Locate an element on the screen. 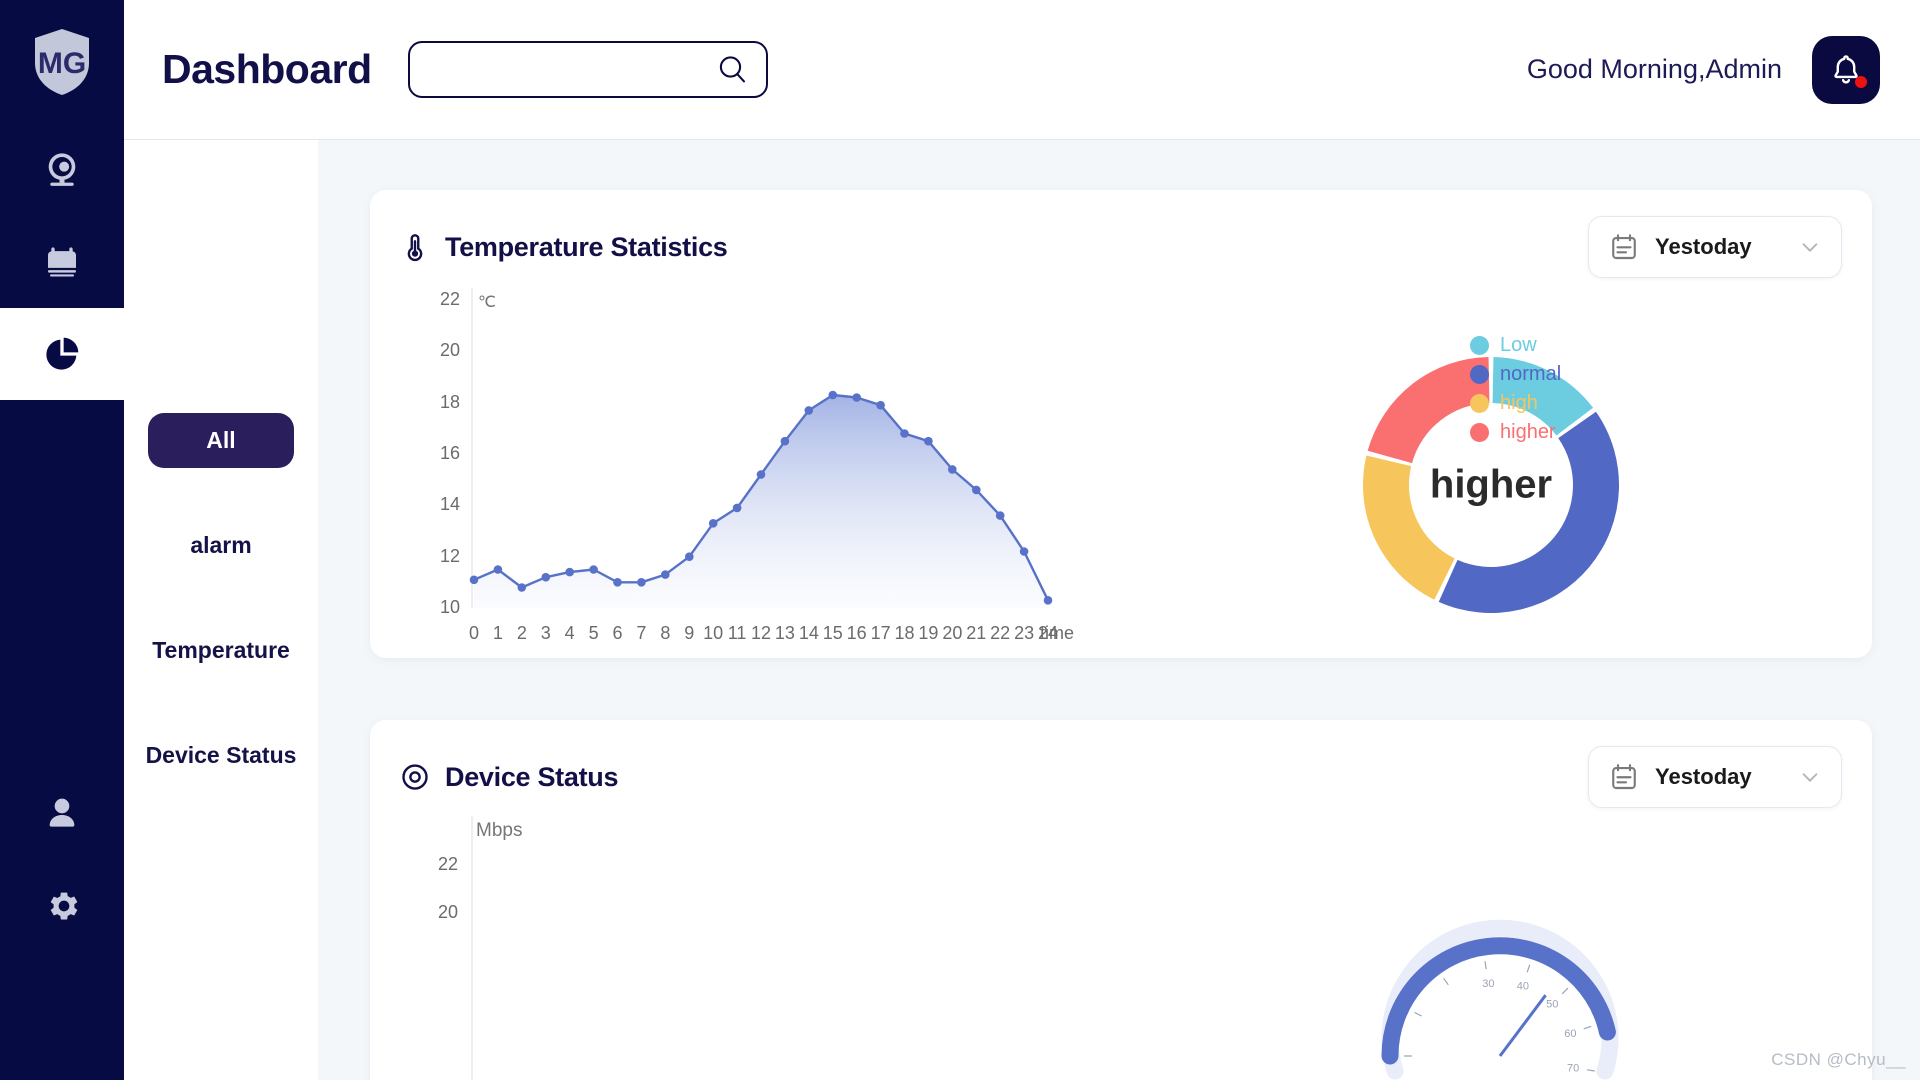 The image size is (1920, 1080). sidebar-item-settings is located at coordinates (62, 906).